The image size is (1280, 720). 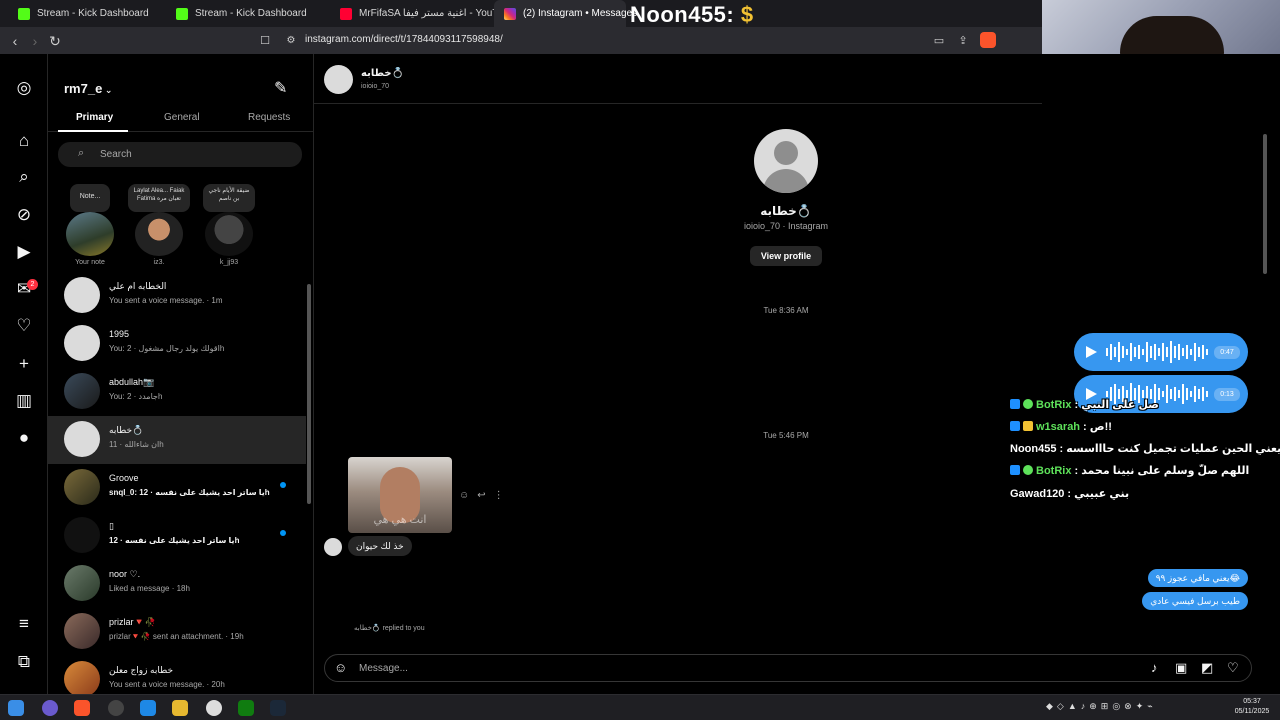 I want to click on avatar-placeholder-head, so click(x=786, y=153).